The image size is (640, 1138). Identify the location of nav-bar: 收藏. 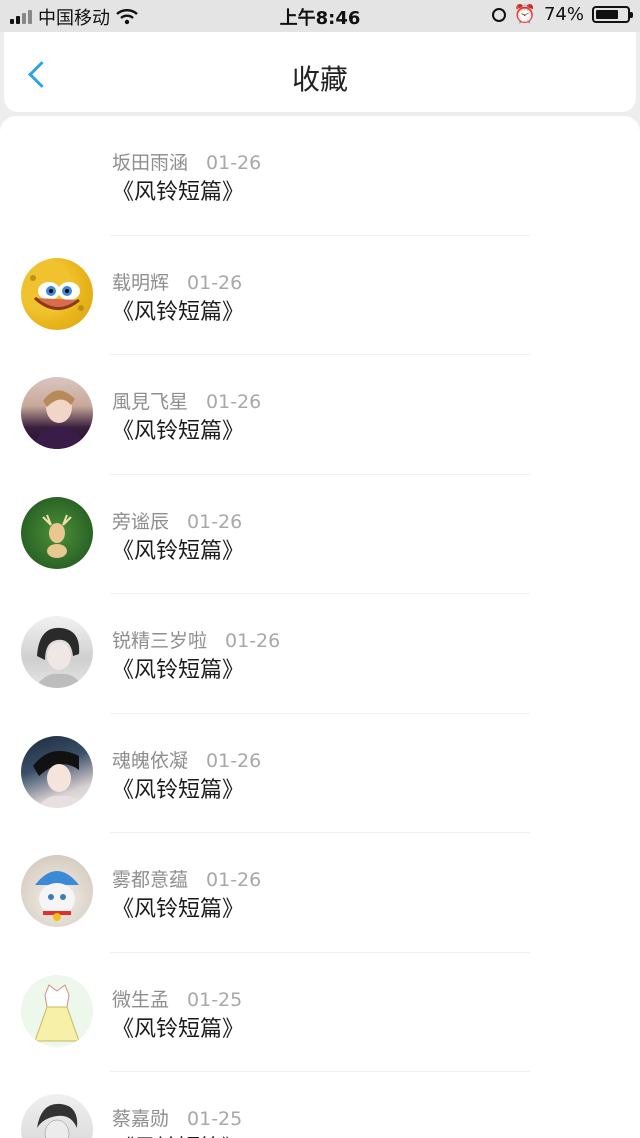
(320, 72).